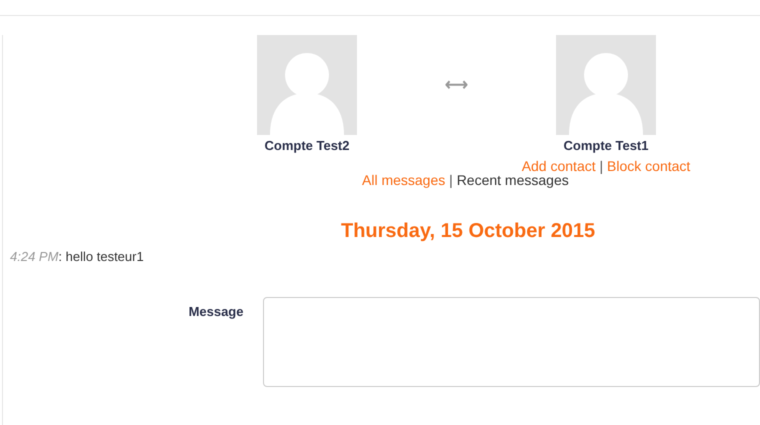  Describe the element at coordinates (456, 85) in the screenshot. I see `swap-icon: ⟷` at that location.